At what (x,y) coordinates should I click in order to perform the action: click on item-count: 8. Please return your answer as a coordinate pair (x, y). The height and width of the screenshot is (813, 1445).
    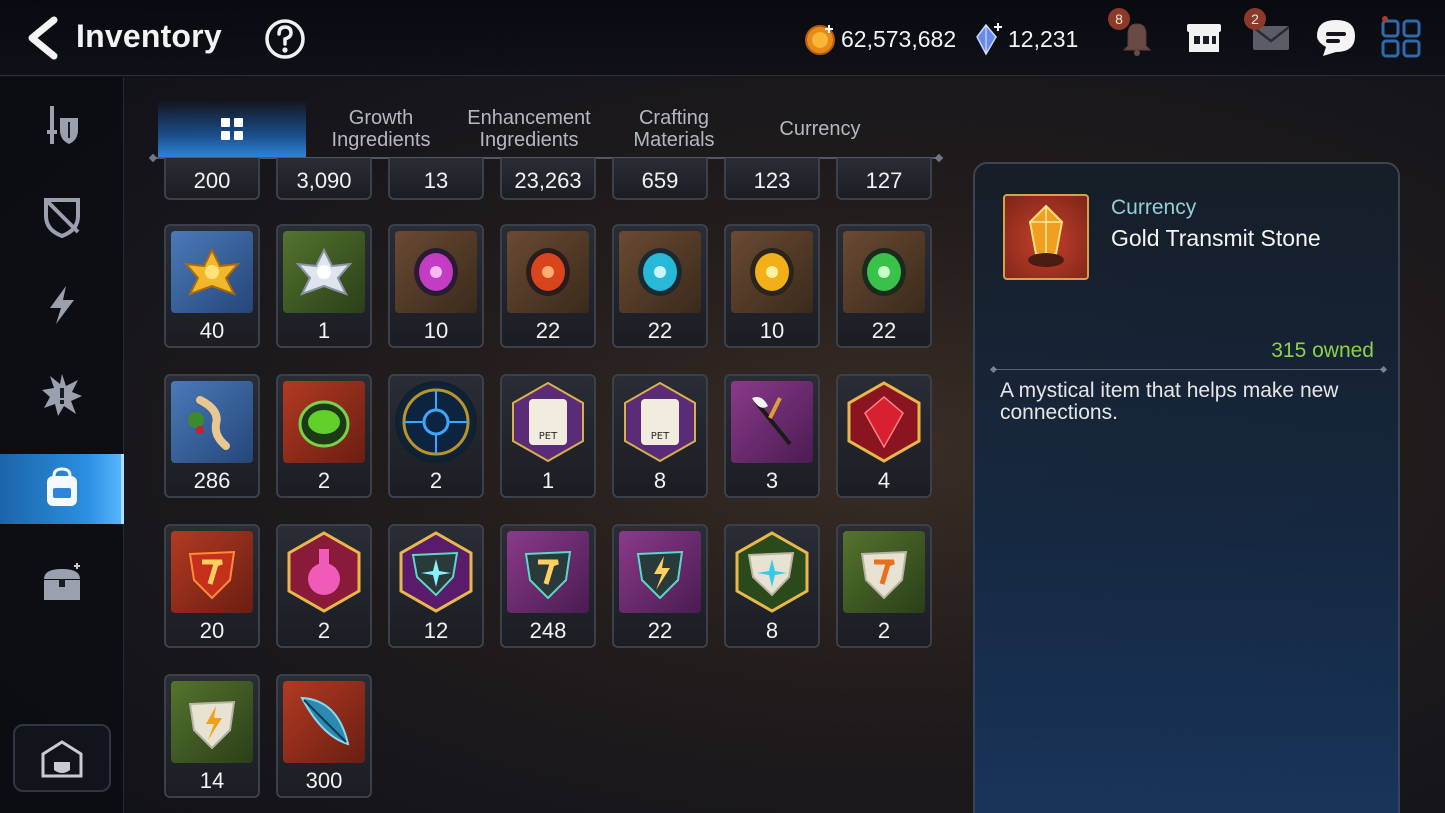
    Looking at the image, I should click on (772, 630).